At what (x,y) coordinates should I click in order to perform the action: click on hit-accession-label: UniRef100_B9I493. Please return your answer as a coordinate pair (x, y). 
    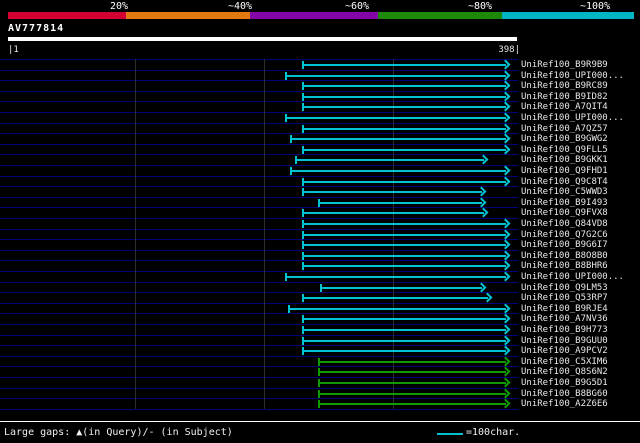
    Looking at the image, I should click on (564, 203).